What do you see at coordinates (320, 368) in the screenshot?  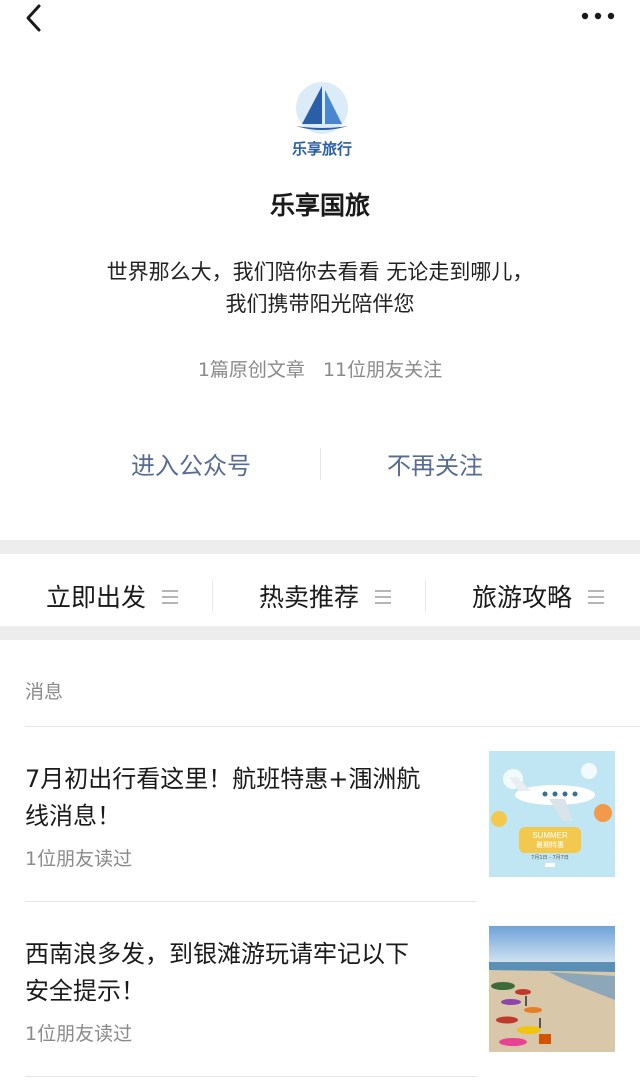 I see `account-stats: 1篇原创文章 11位朋友关注` at bounding box center [320, 368].